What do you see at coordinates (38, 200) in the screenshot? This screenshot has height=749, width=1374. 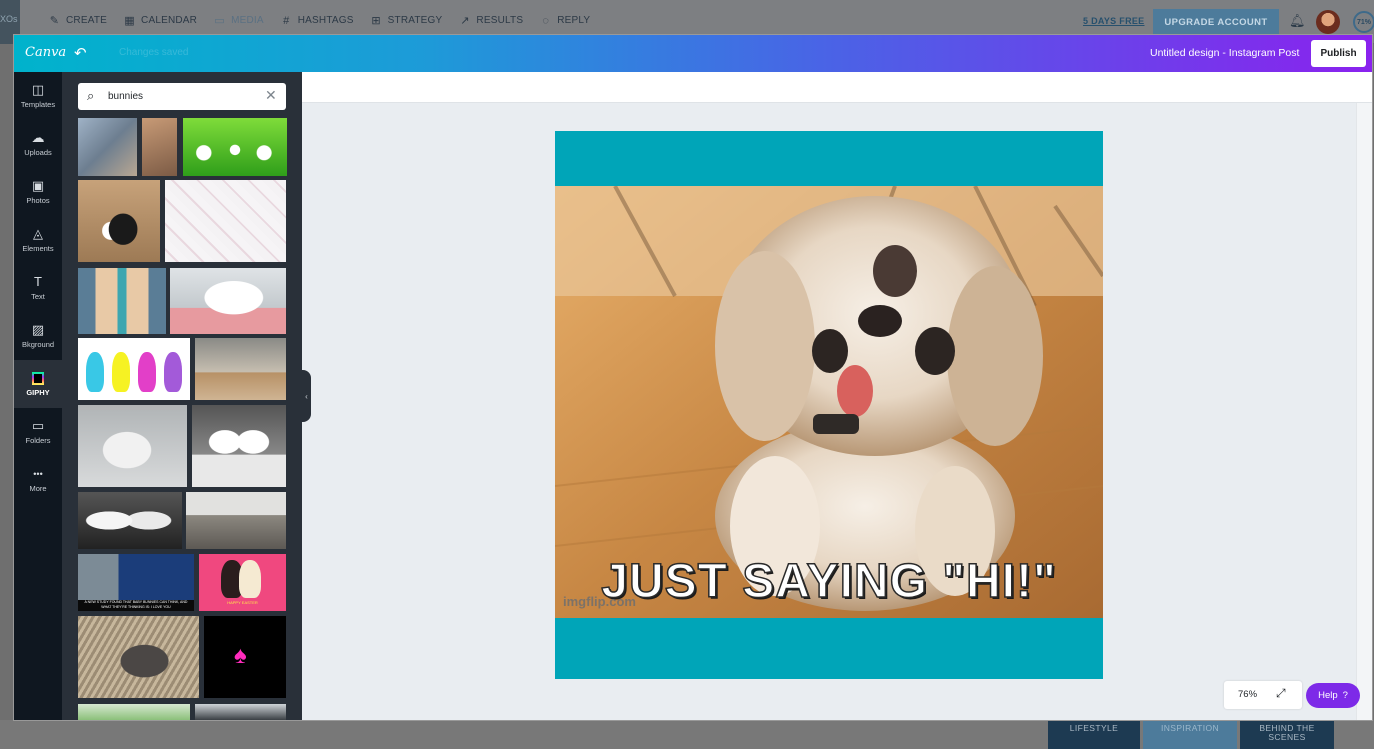 I see `sidebar-item-label: Photos` at bounding box center [38, 200].